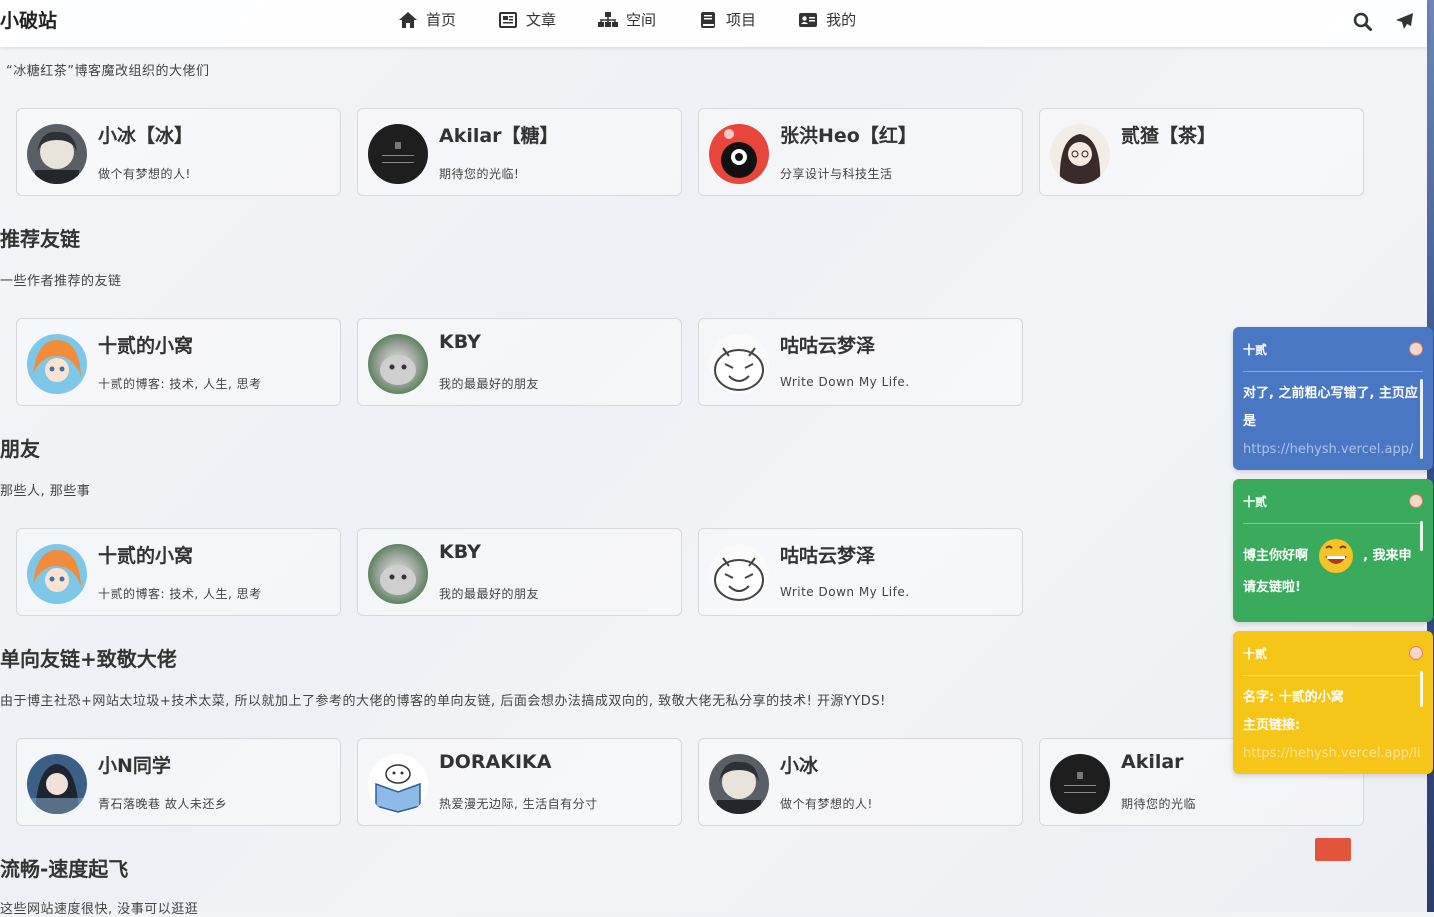  What do you see at coordinates (99, 909) in the screenshot?
I see `section-desc-fast: 这些网站速度很快, 没事可以逛逛` at bounding box center [99, 909].